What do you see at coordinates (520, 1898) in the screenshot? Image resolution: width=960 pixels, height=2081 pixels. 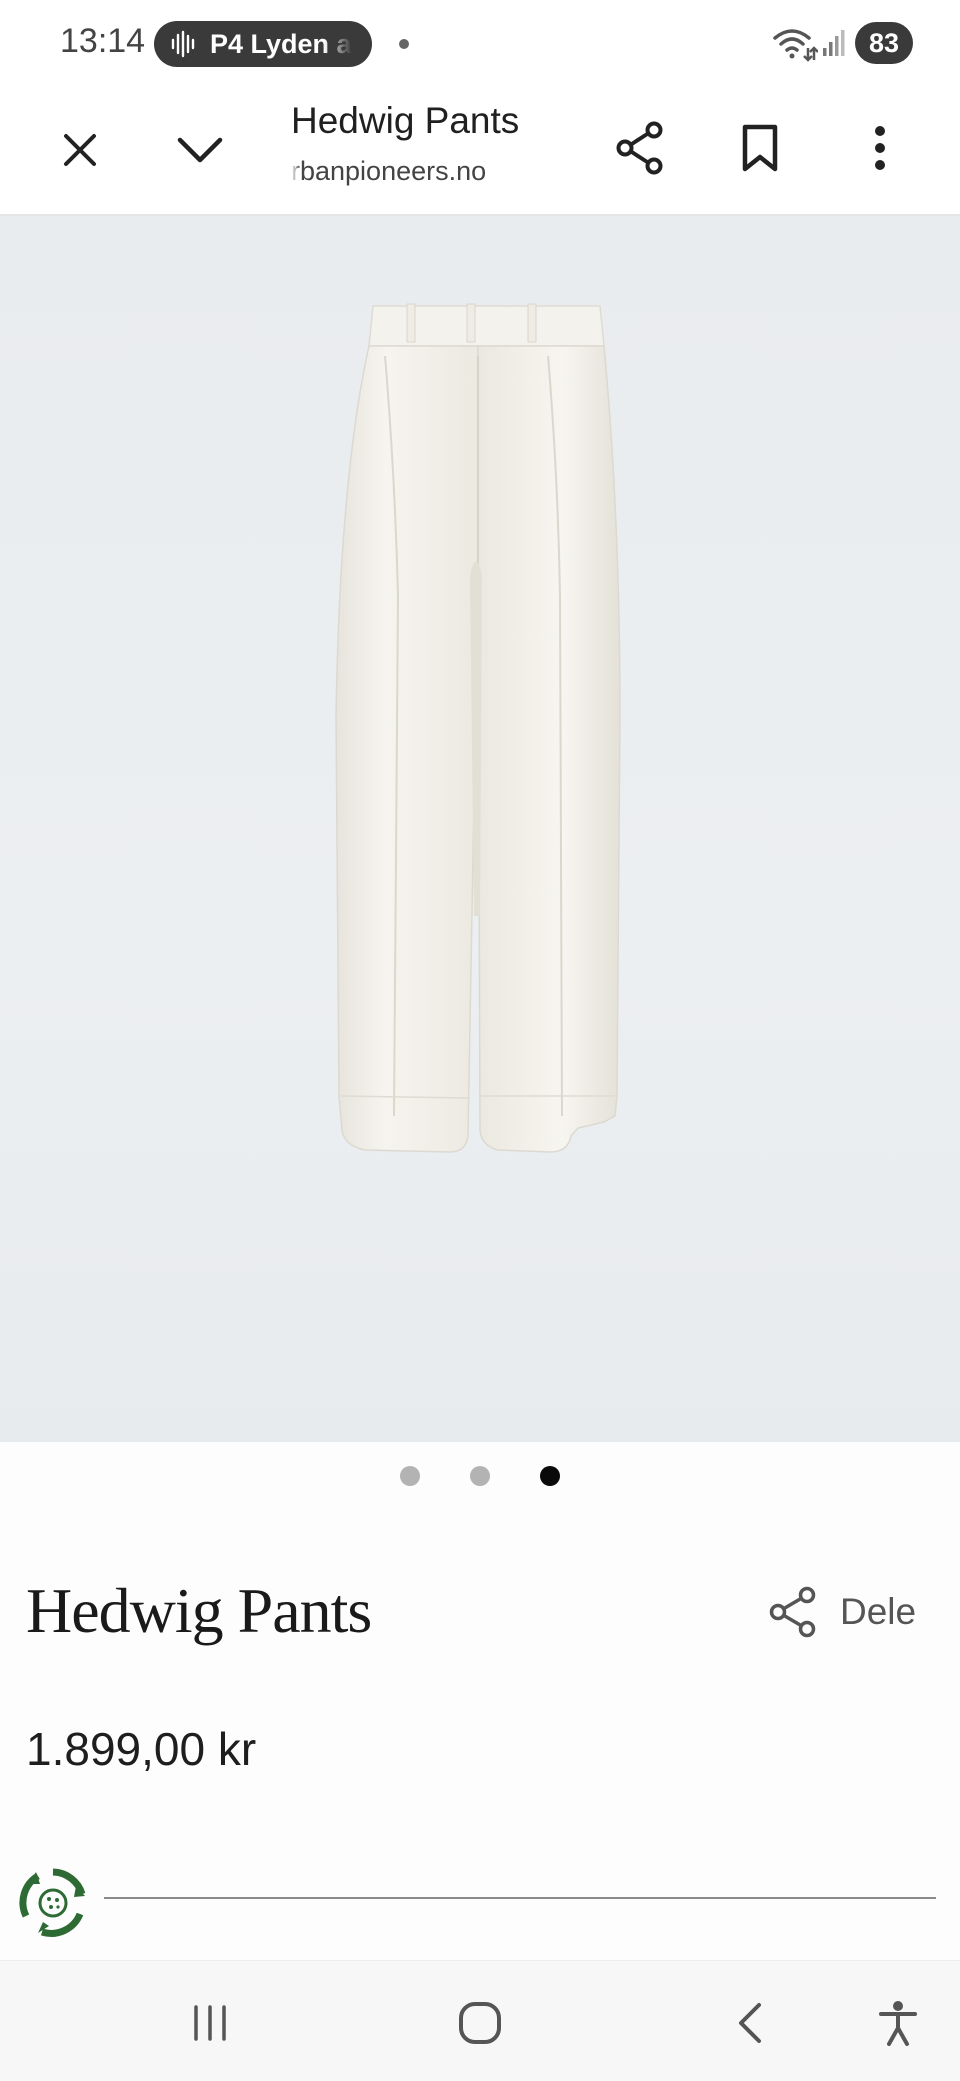 I see `divider` at bounding box center [520, 1898].